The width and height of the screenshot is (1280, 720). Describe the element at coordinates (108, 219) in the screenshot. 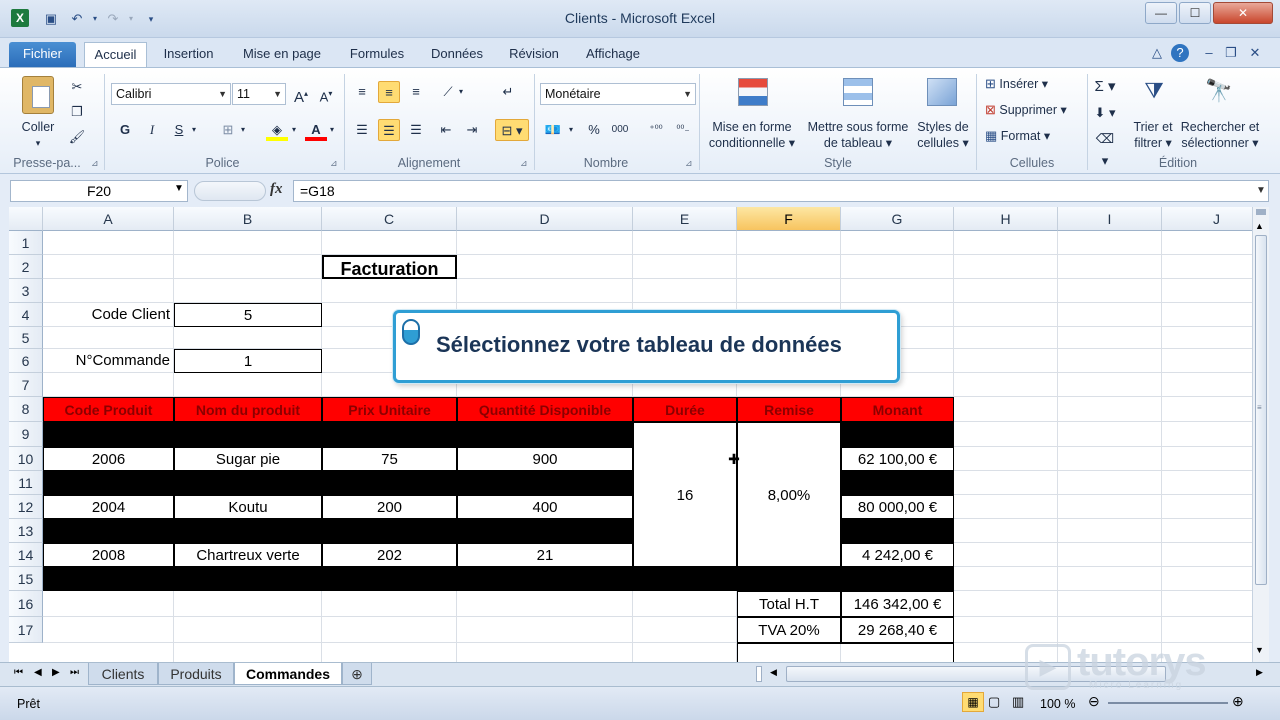

I see `column-header-a: A` at that location.